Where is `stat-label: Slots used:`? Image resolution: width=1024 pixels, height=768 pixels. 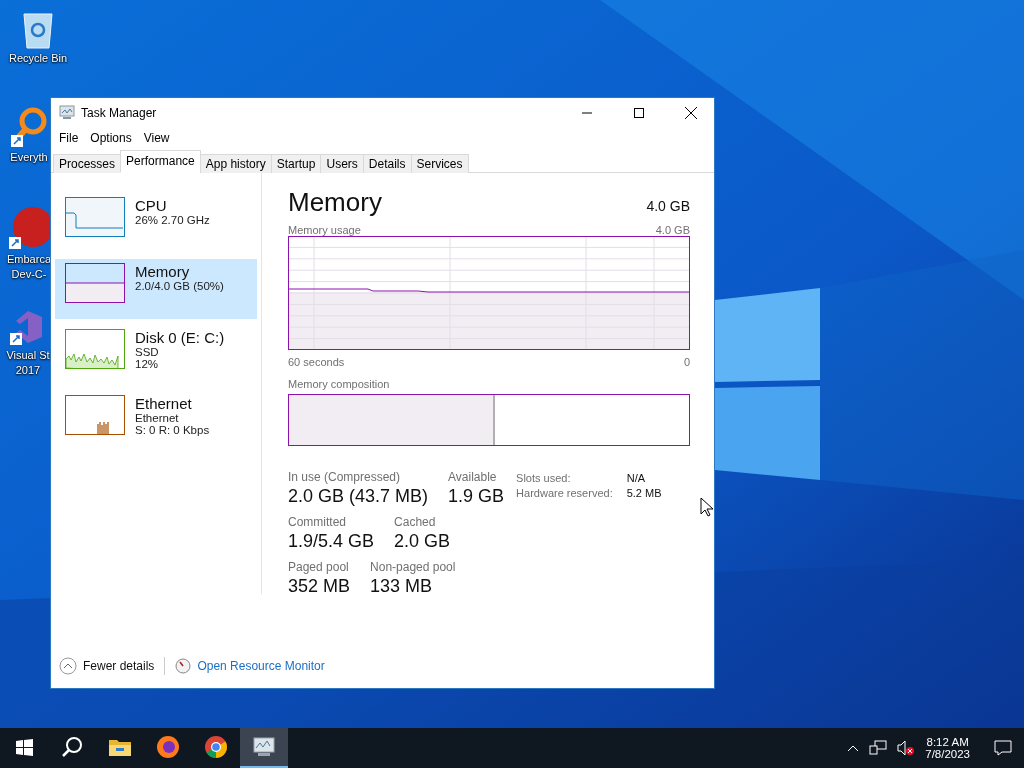
stat-label: Slots used: is located at coordinates (544, 478).